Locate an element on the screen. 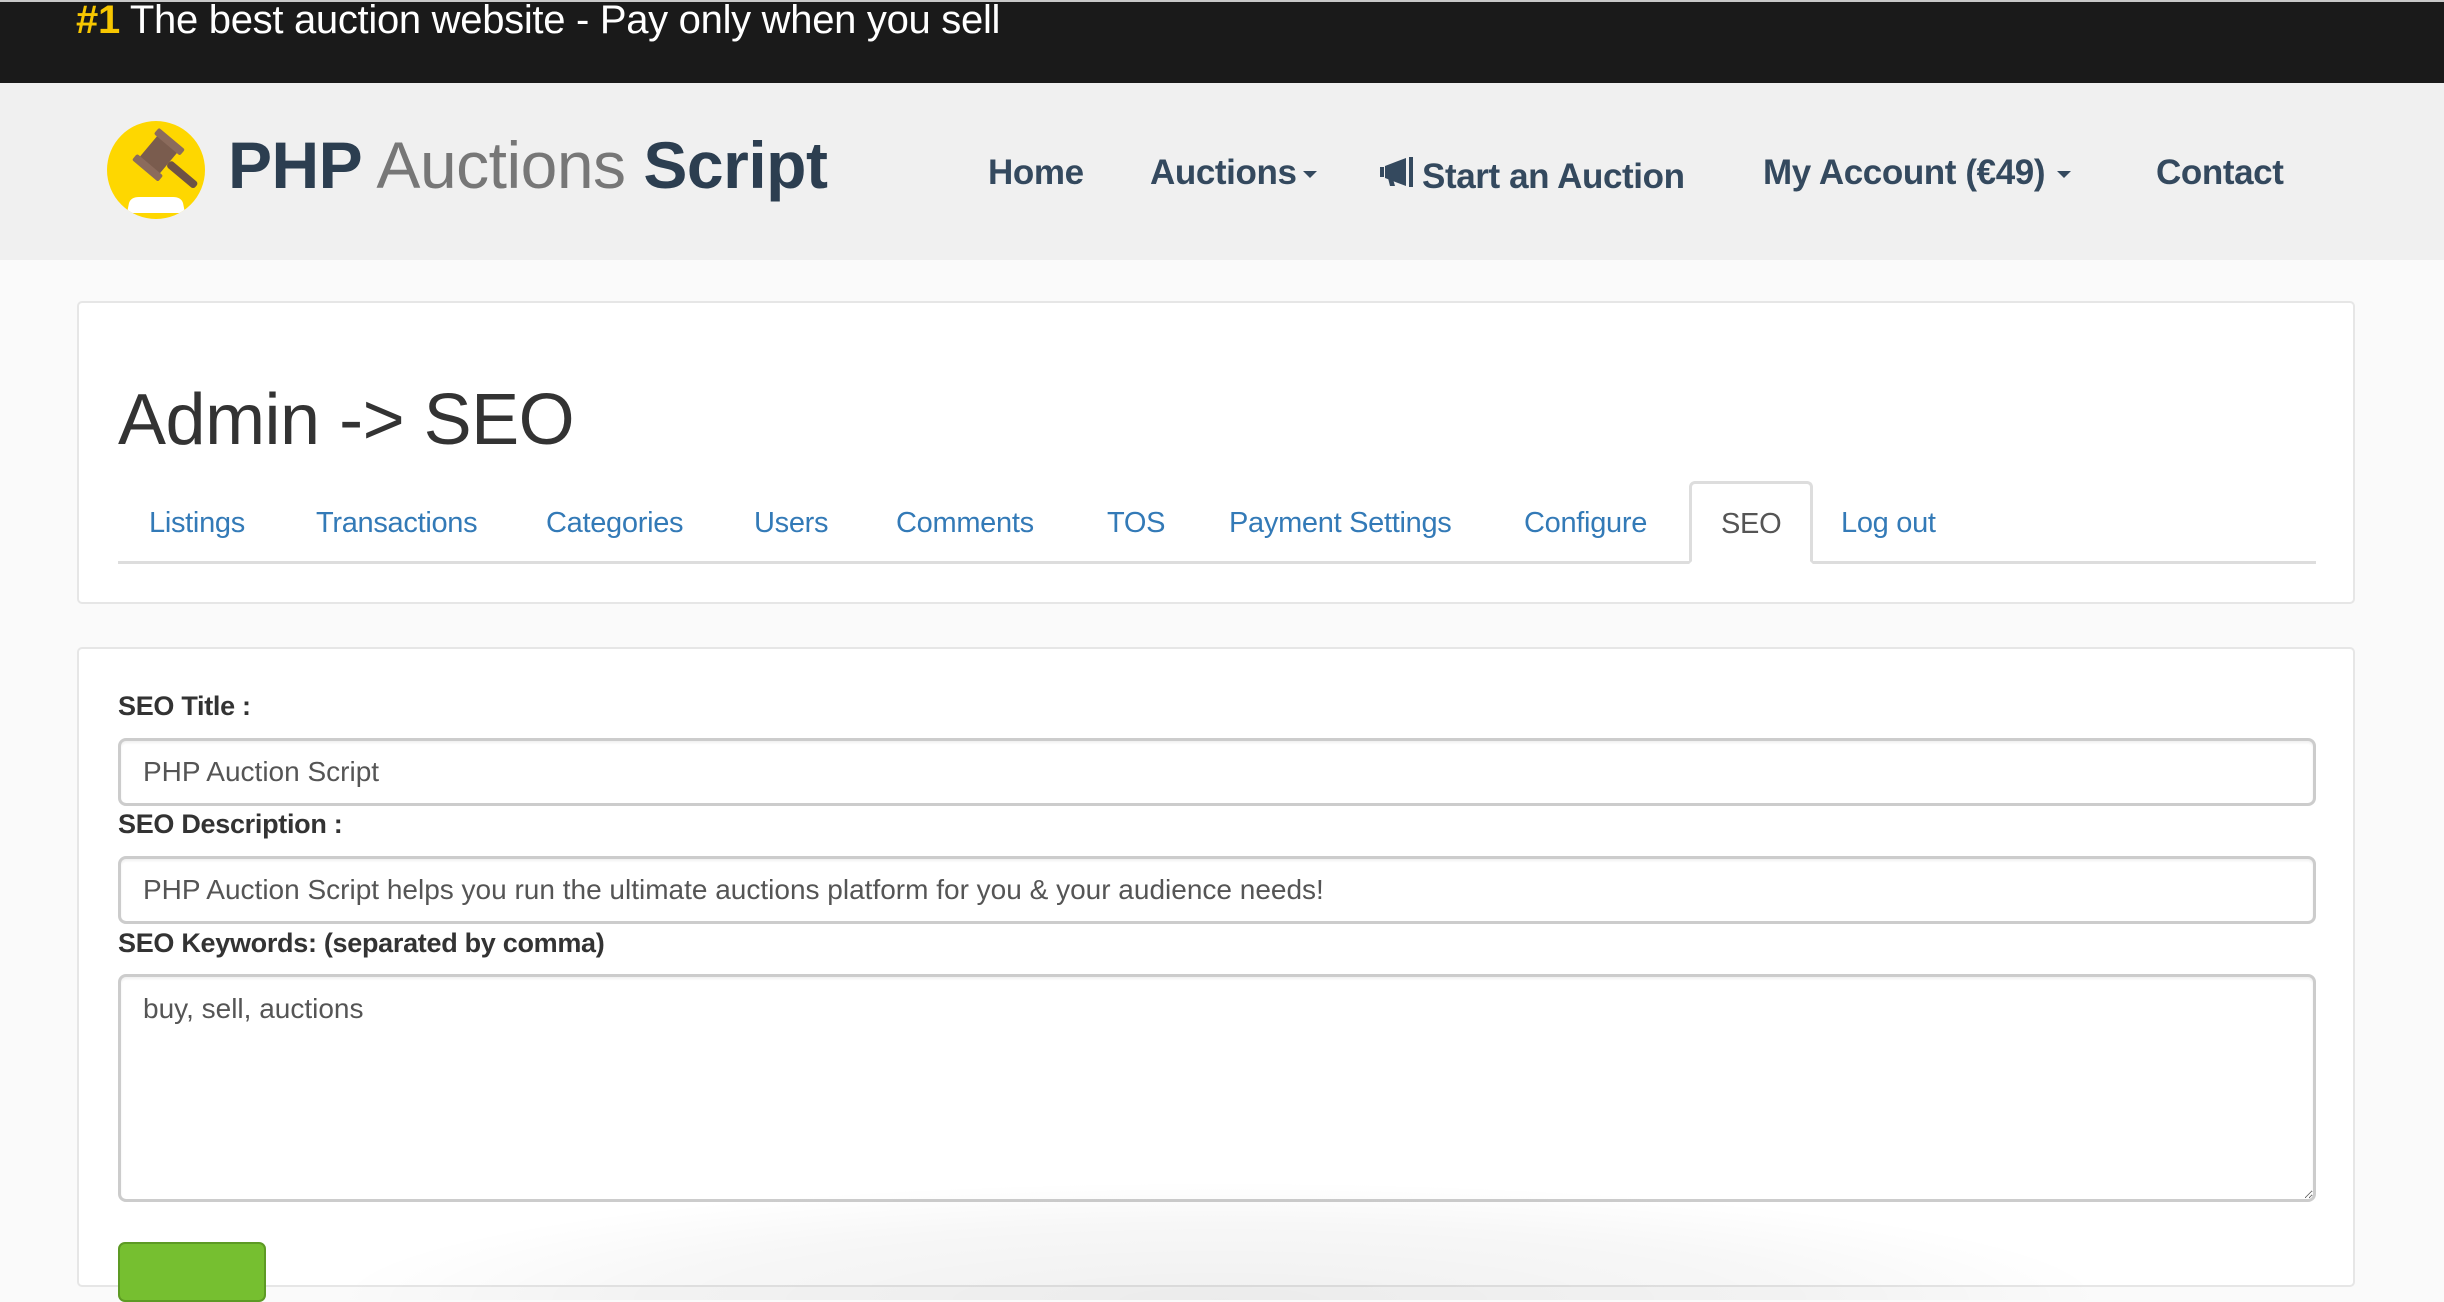 The height and width of the screenshot is (1302, 2444). tab-listings: Listings is located at coordinates (197, 522).